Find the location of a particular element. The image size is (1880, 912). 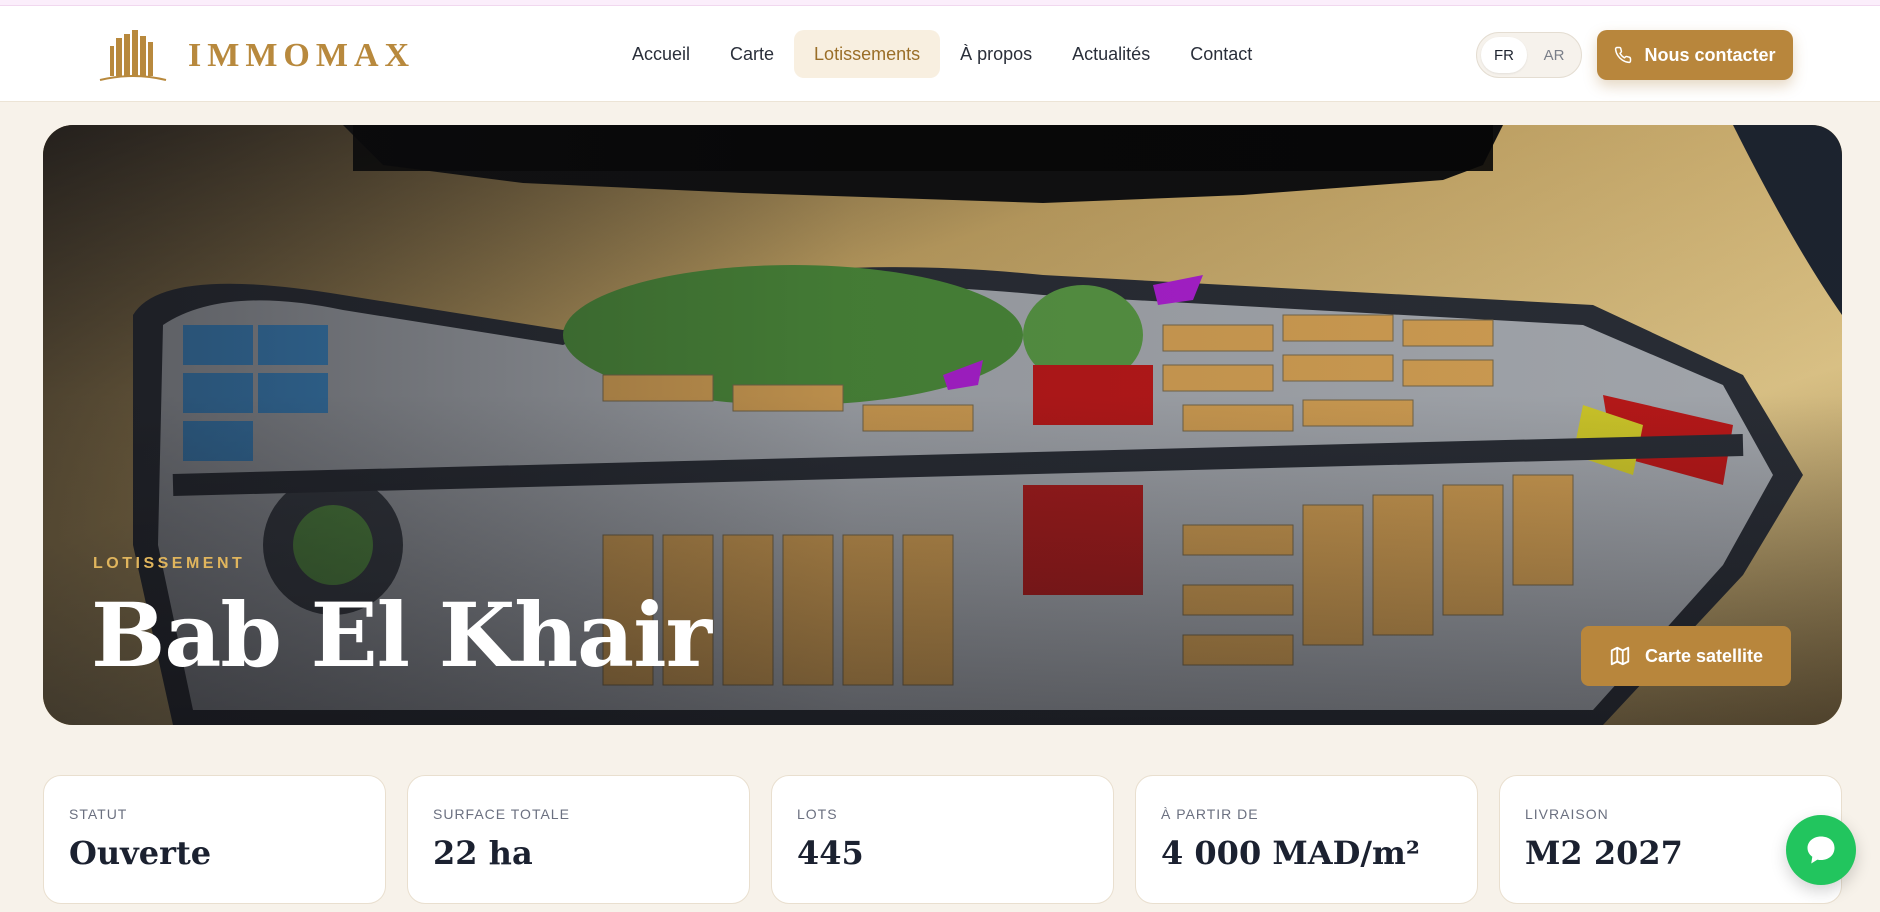

stat-card-lots: LOTS 445 is located at coordinates (942, 839).